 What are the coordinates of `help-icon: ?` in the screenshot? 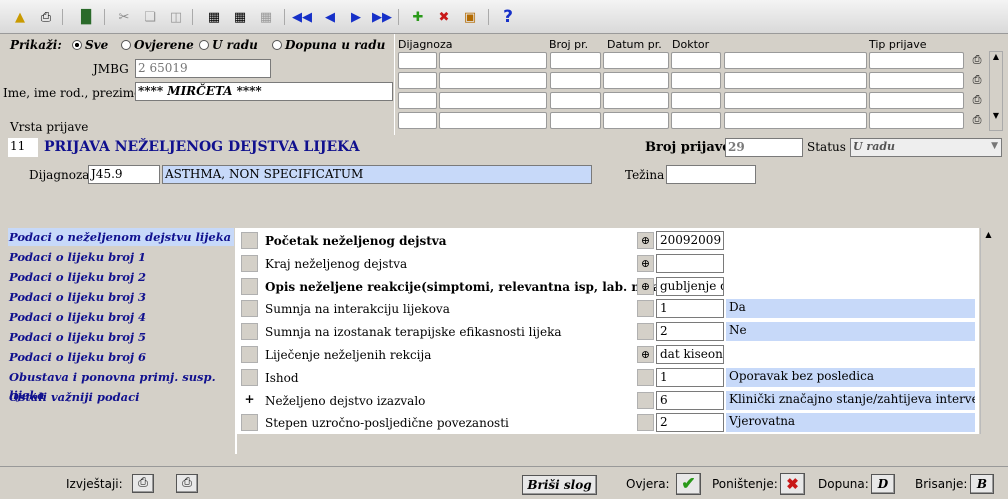 It's located at (508, 17).